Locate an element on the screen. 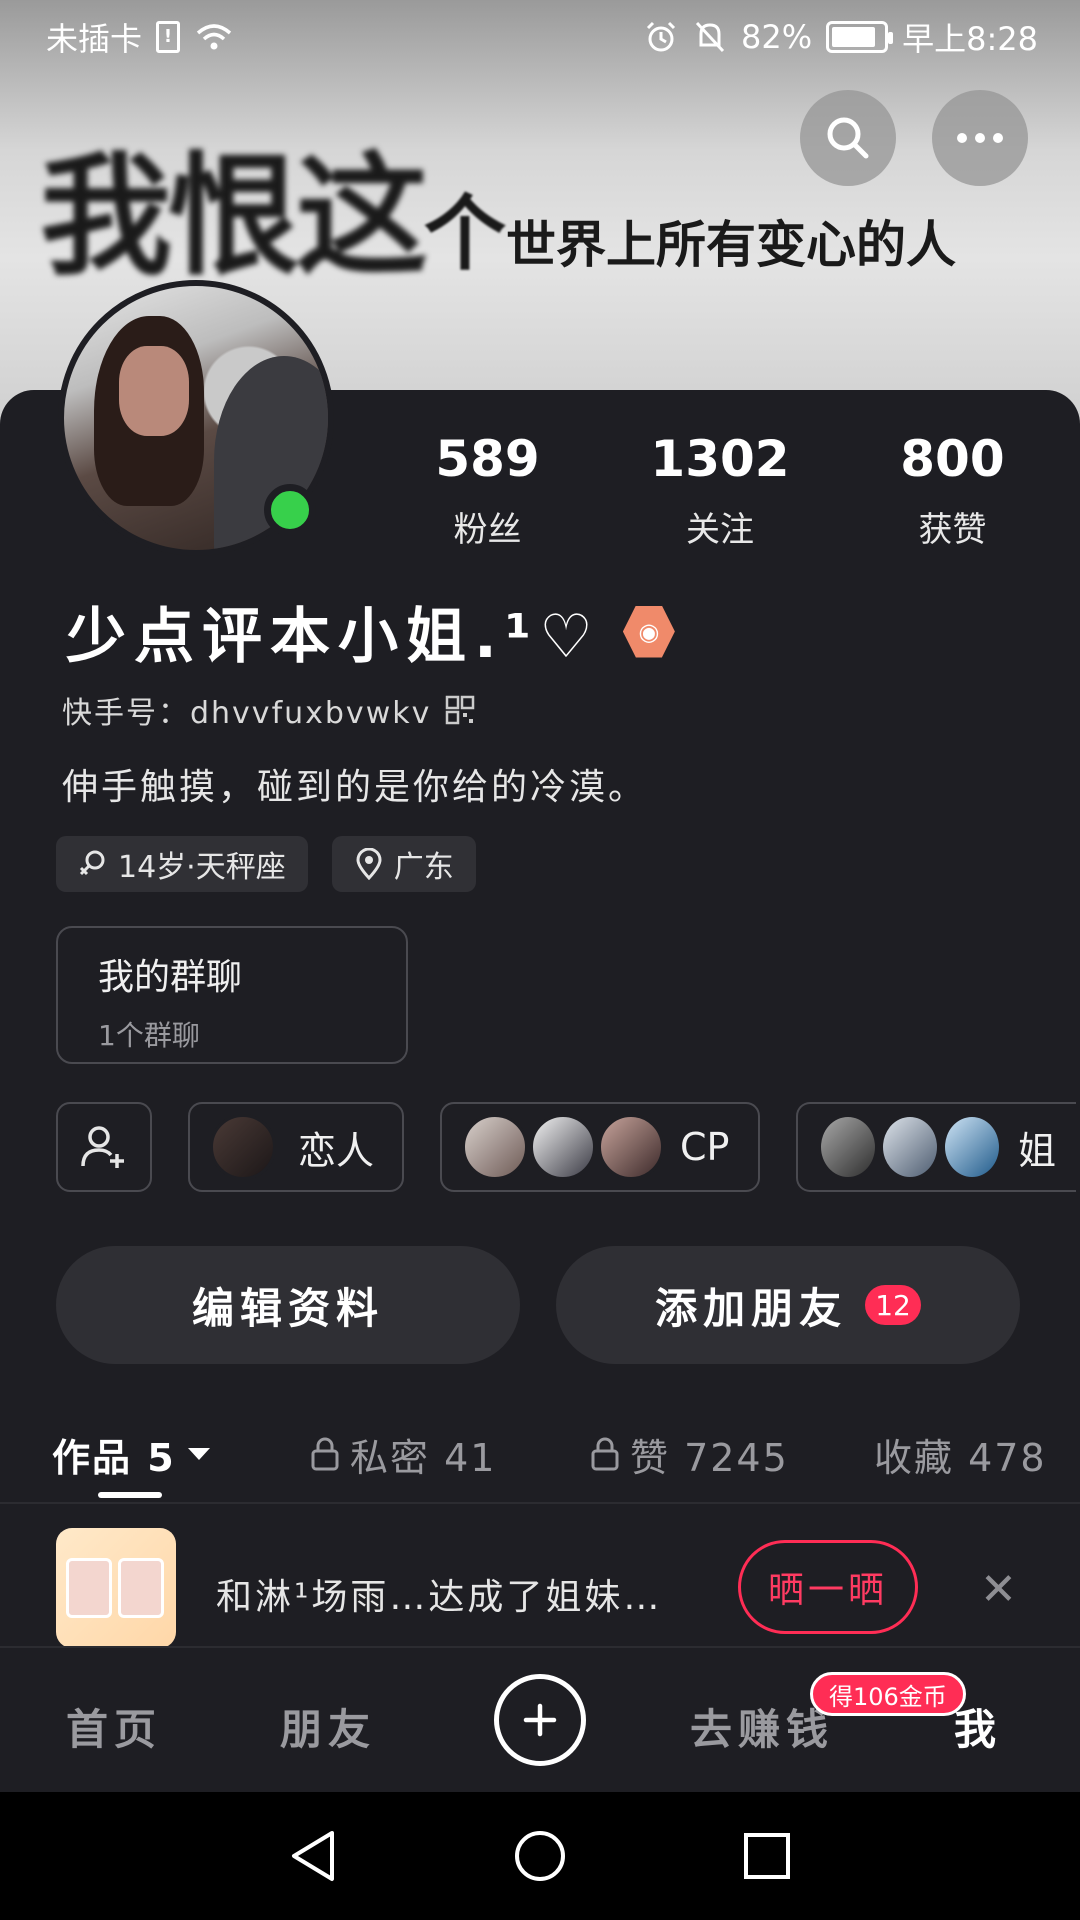 This screenshot has width=1080, height=1920. tab-favorites: 收藏 478 is located at coordinates (960, 1454).